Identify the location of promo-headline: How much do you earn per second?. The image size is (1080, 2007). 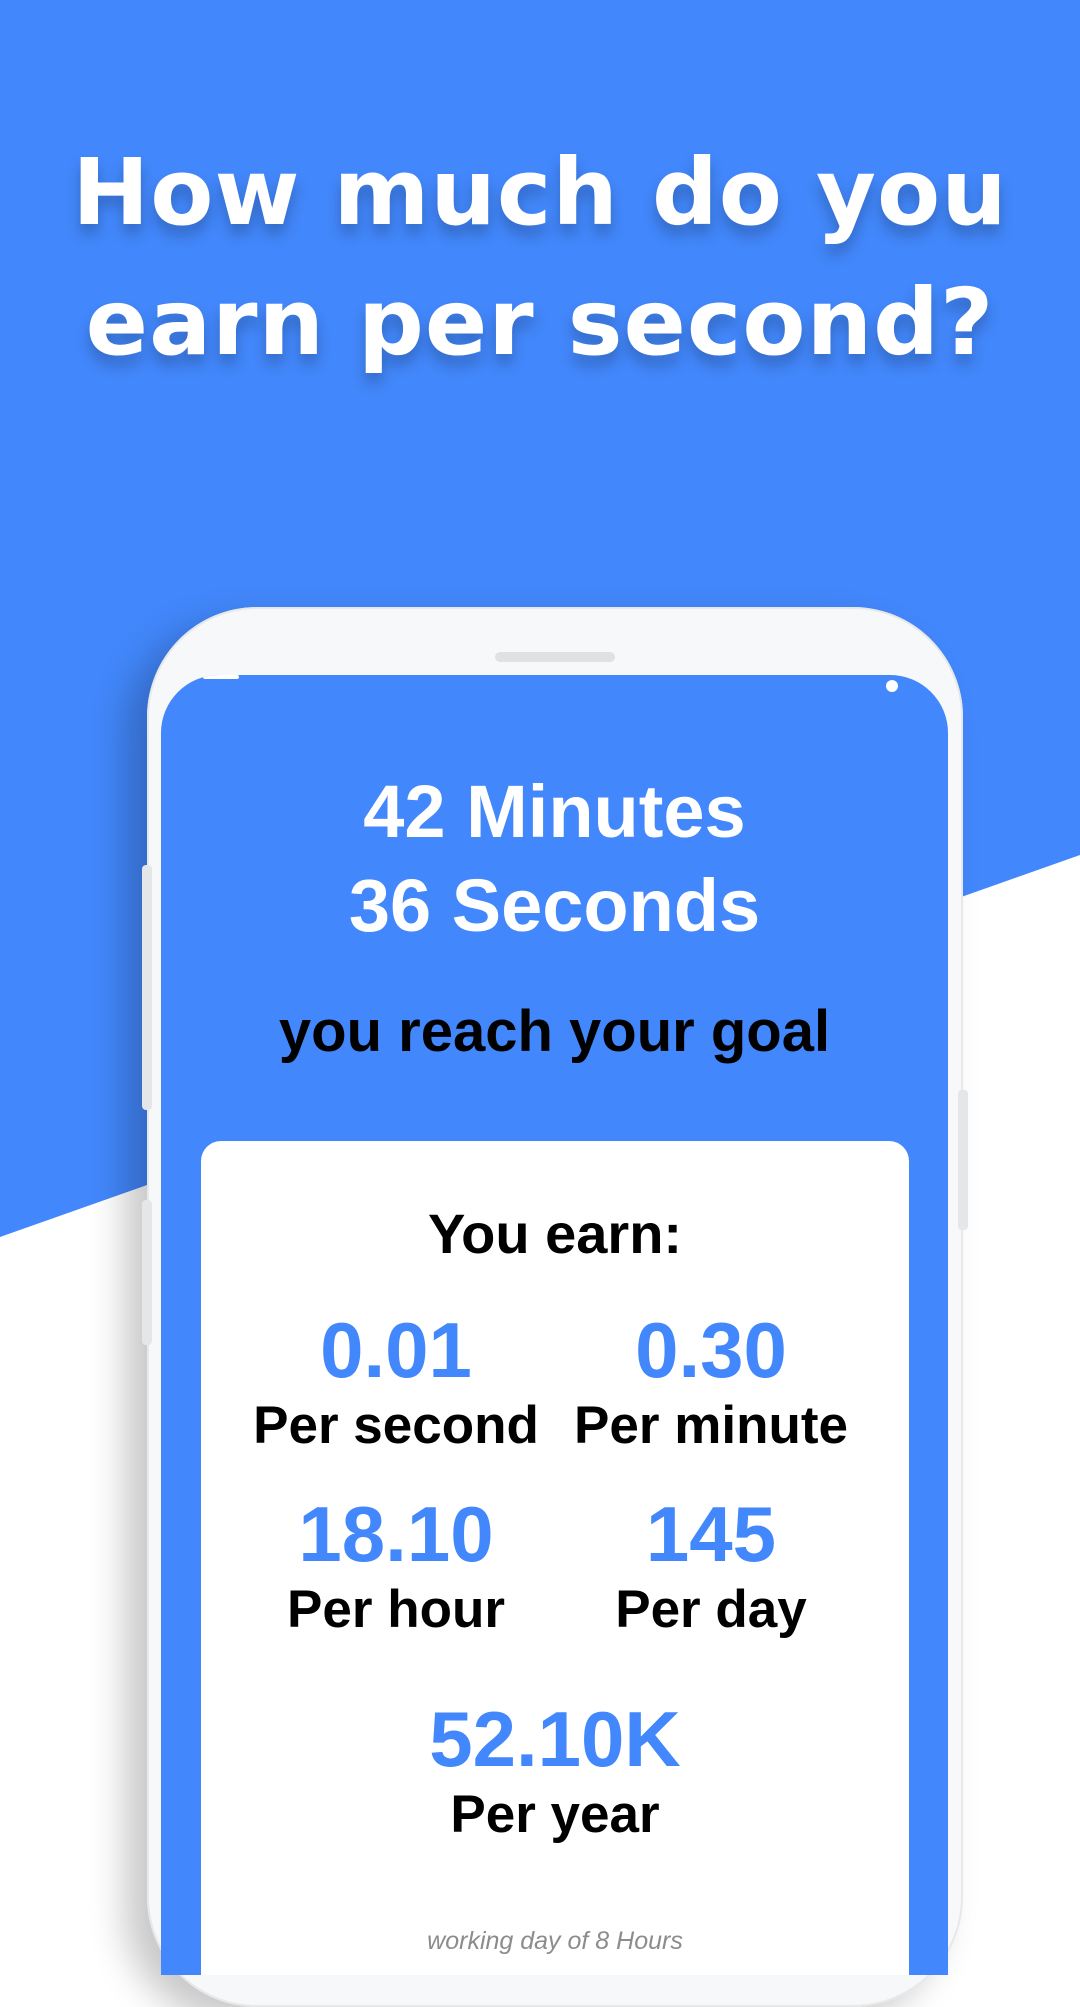
(540, 258).